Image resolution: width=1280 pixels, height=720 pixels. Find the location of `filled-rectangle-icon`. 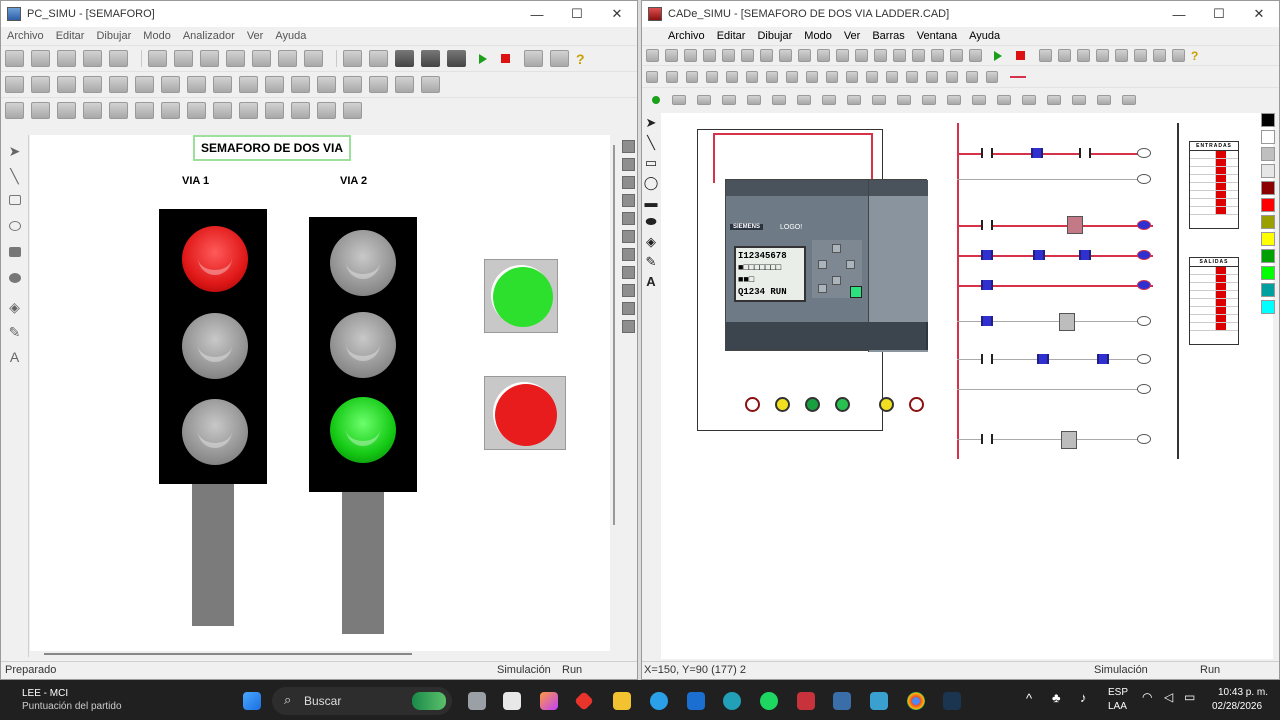

filled-rectangle-icon is located at coordinates (14, 252).